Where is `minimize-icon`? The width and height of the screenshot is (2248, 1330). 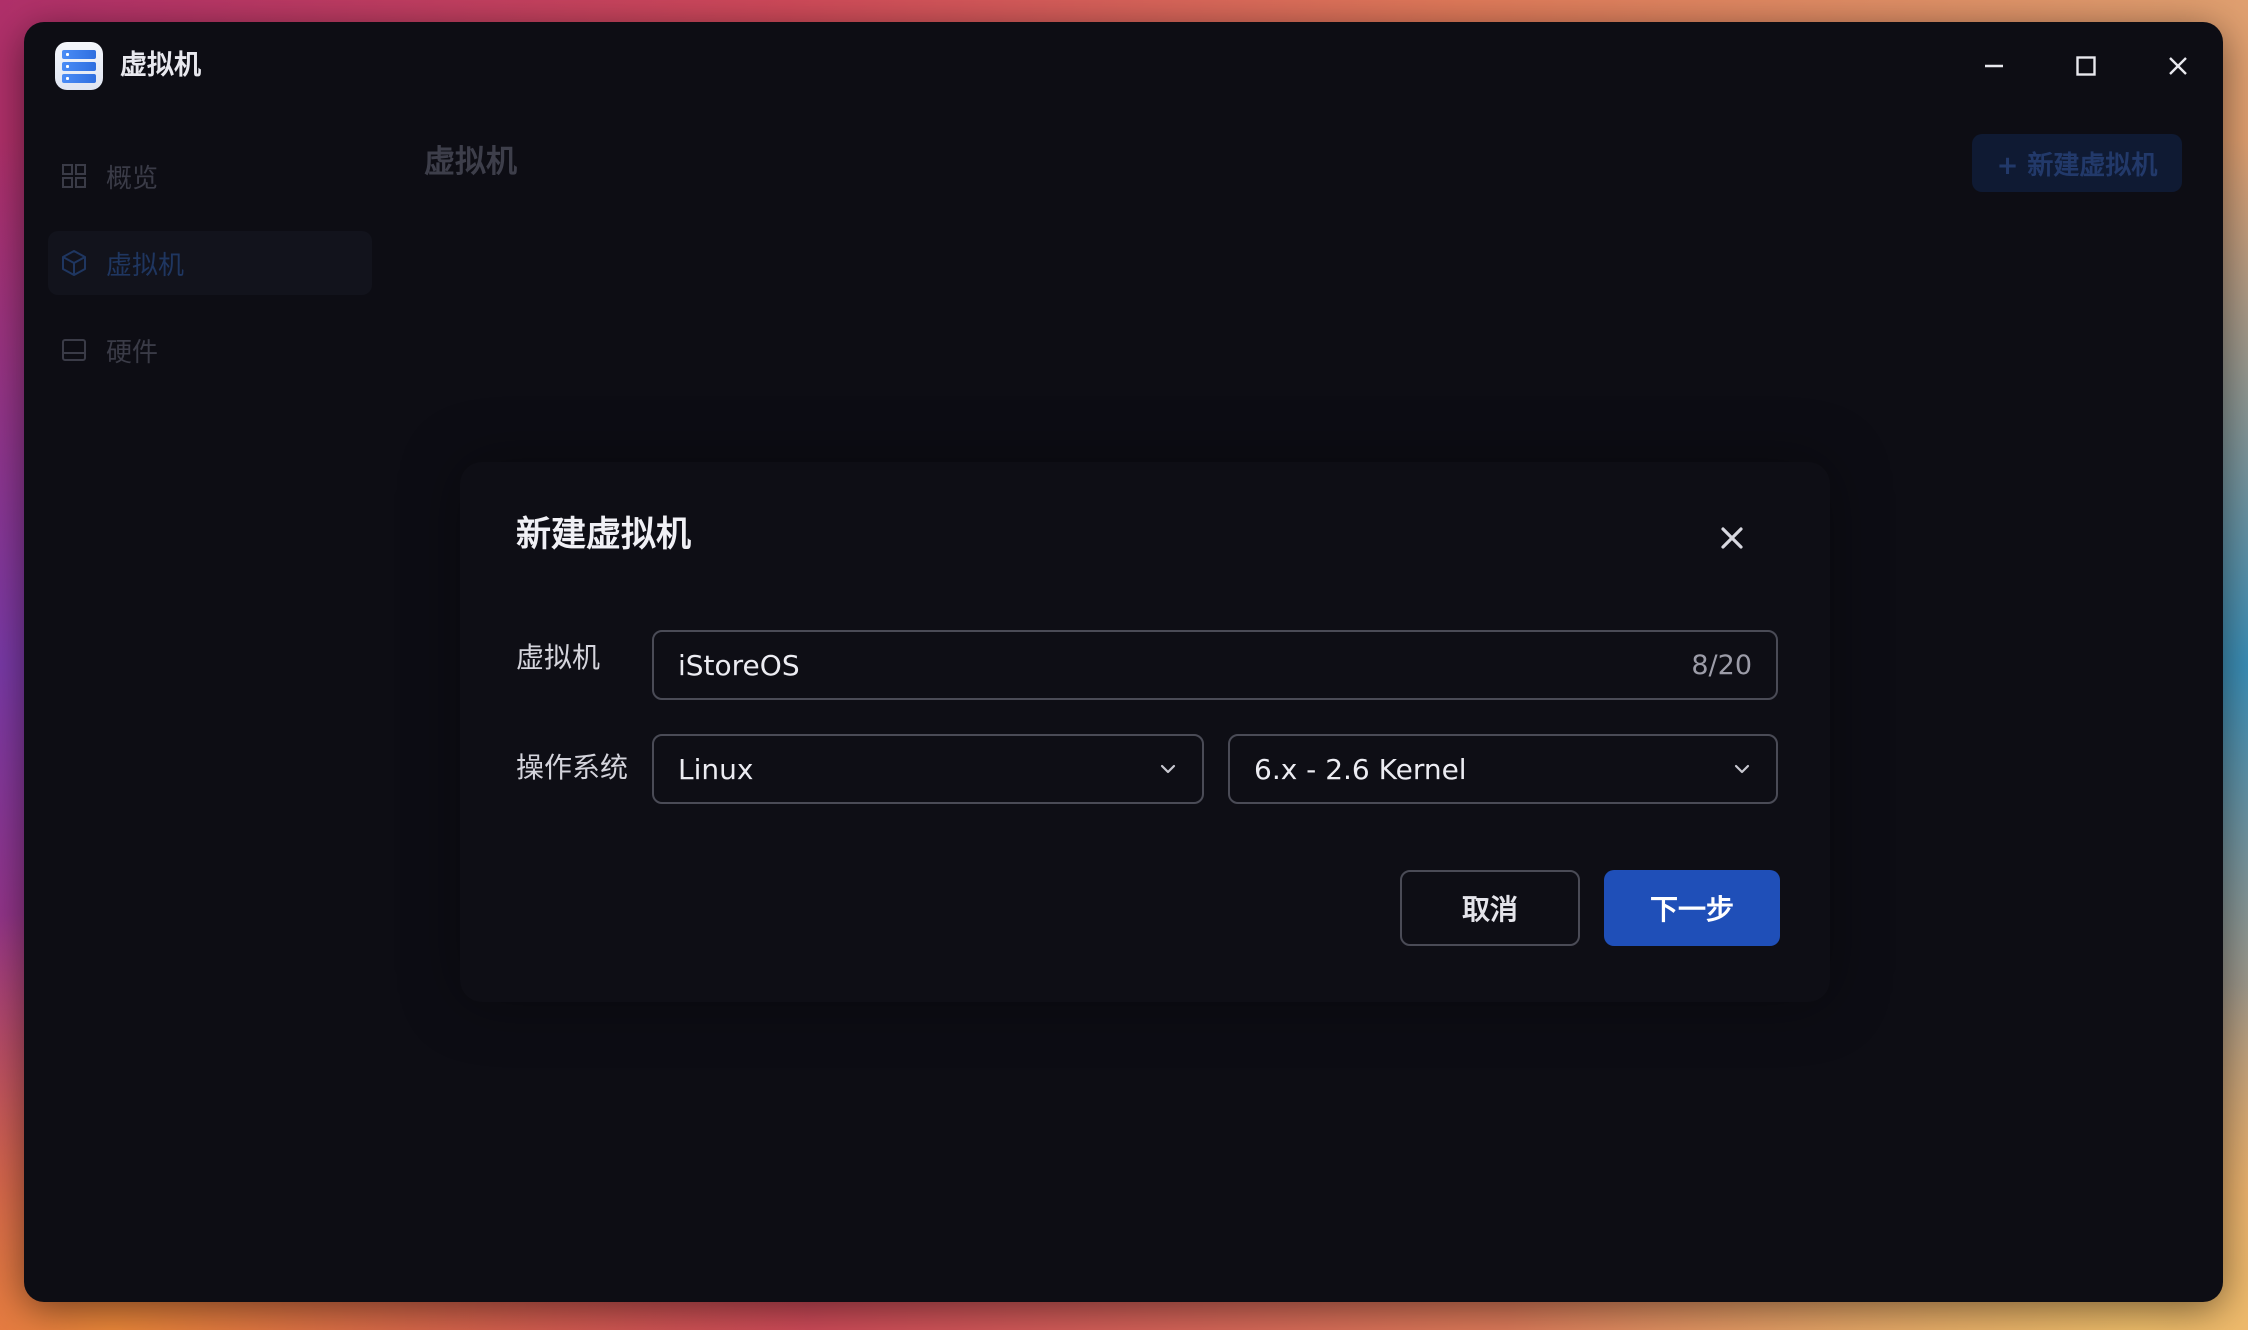 minimize-icon is located at coordinates (1994, 66).